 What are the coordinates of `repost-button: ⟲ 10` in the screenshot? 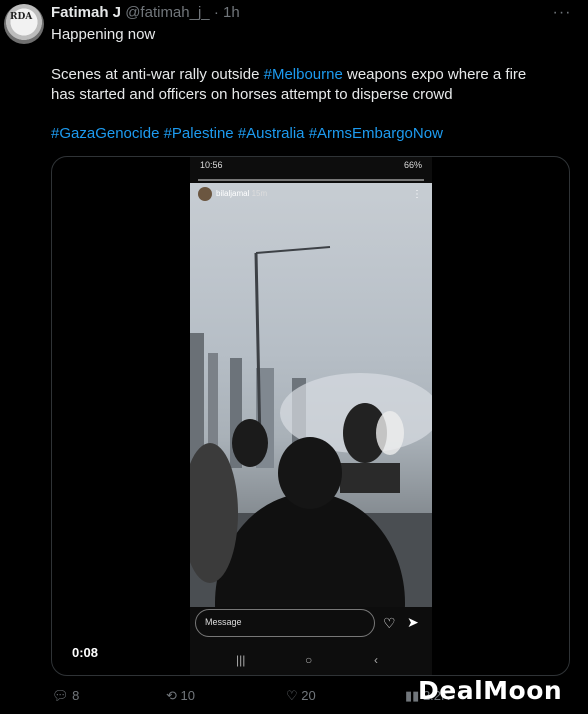 It's located at (180, 696).